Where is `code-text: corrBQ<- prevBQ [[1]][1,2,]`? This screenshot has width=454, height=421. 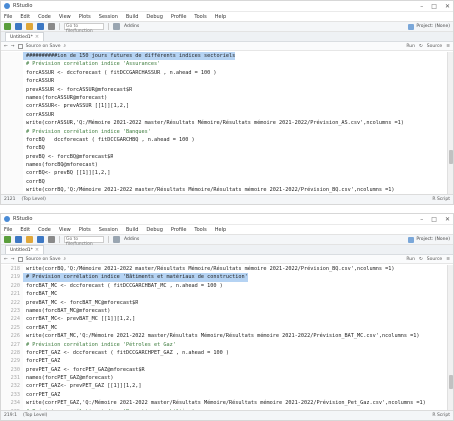 code-text: corrBQ<- prevBQ [[1]][1,2,] is located at coordinates (68, 173).